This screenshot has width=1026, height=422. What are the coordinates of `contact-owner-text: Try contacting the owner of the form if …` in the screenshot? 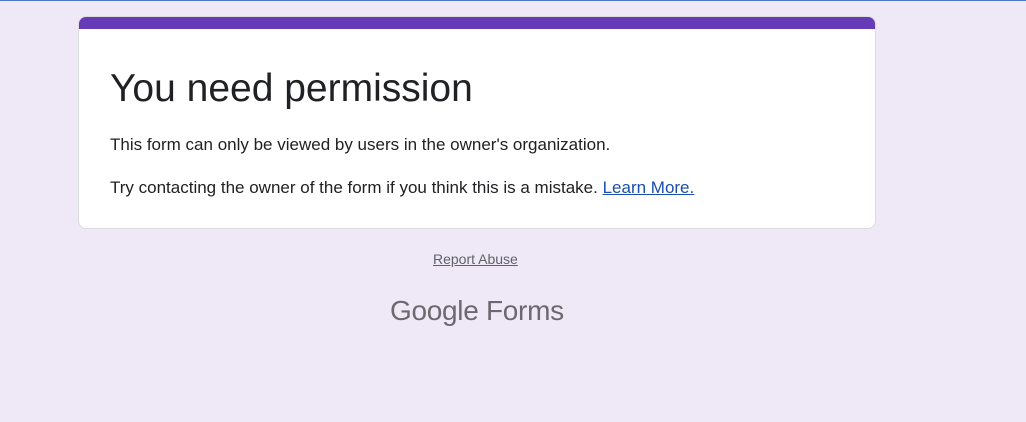 It's located at (356, 187).